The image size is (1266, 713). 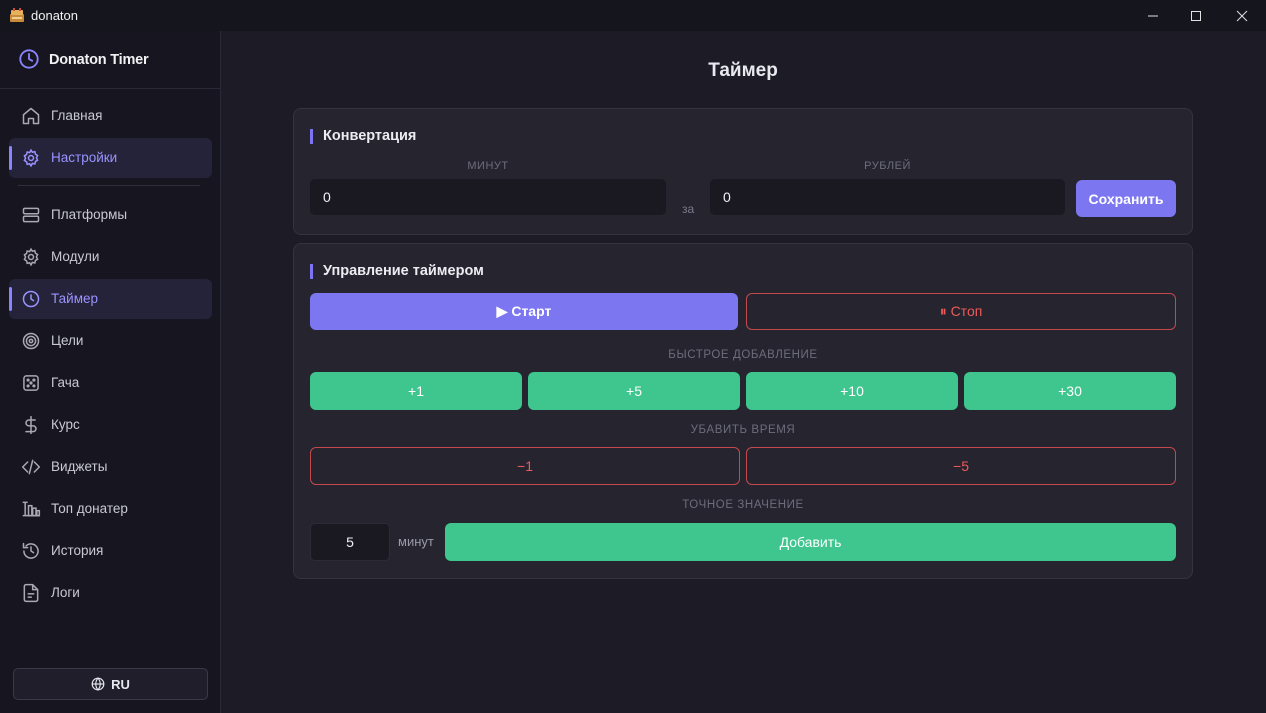 What do you see at coordinates (743, 70) in the screenshot?
I see `page-title: Таймер` at bounding box center [743, 70].